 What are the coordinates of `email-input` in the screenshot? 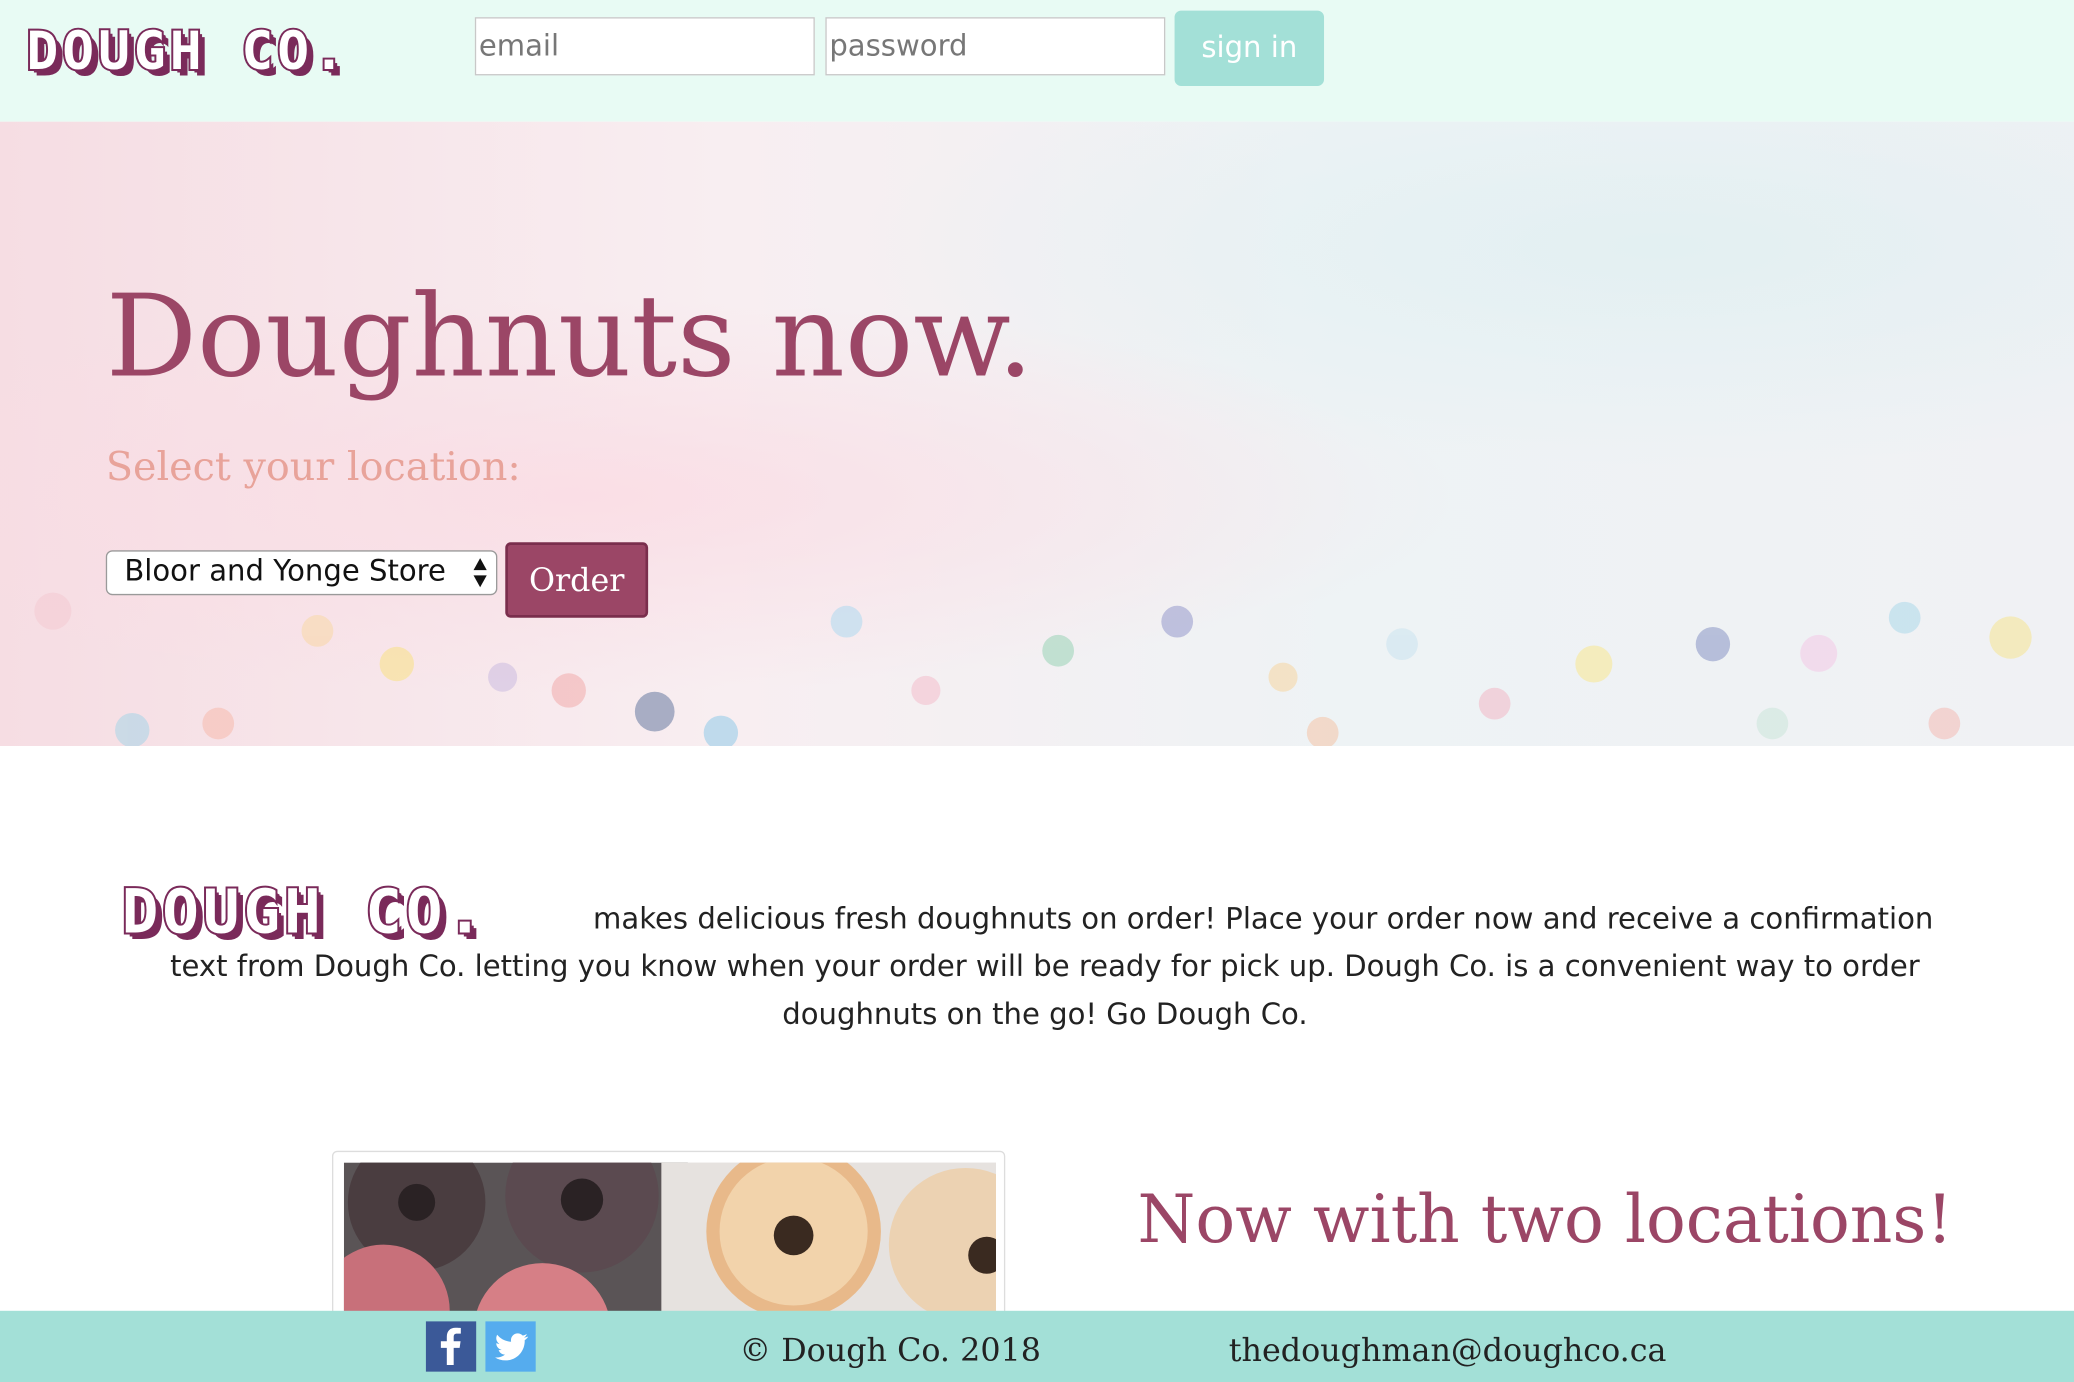 It's located at (644, 46).